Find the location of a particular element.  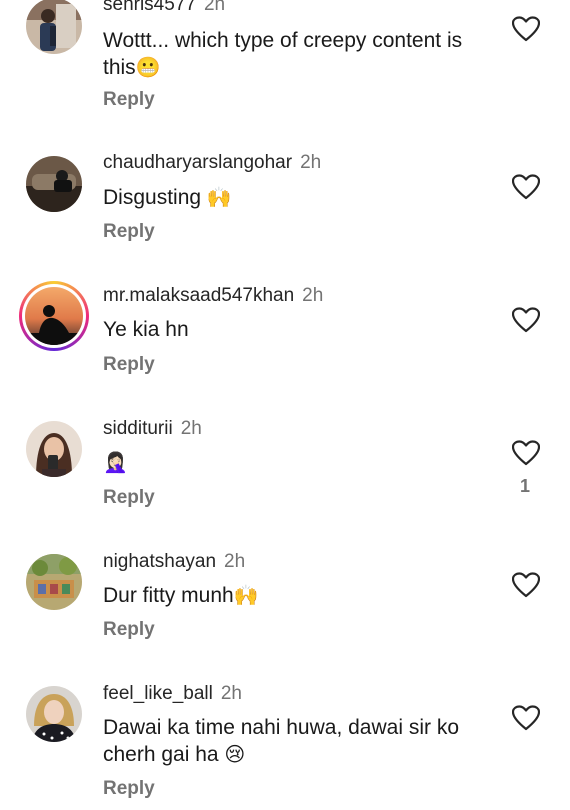

comment-body: Disgusting is located at coordinates (155, 197).